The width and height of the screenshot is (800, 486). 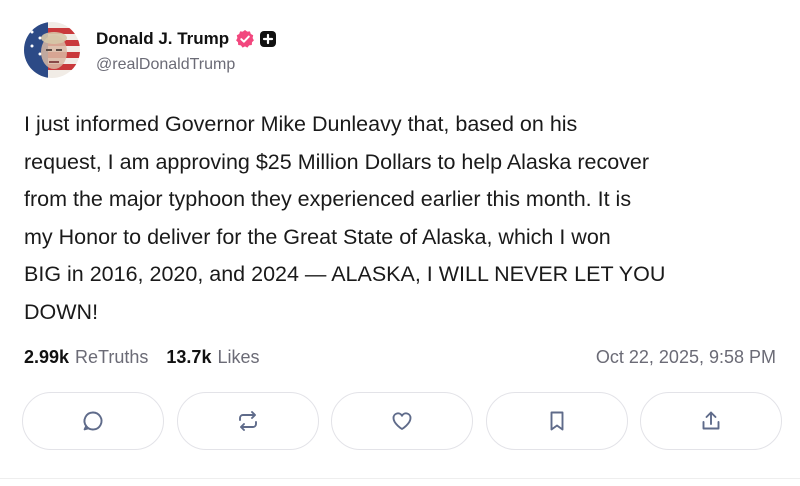 What do you see at coordinates (245, 39) in the screenshot?
I see `verified-badge-icon` at bounding box center [245, 39].